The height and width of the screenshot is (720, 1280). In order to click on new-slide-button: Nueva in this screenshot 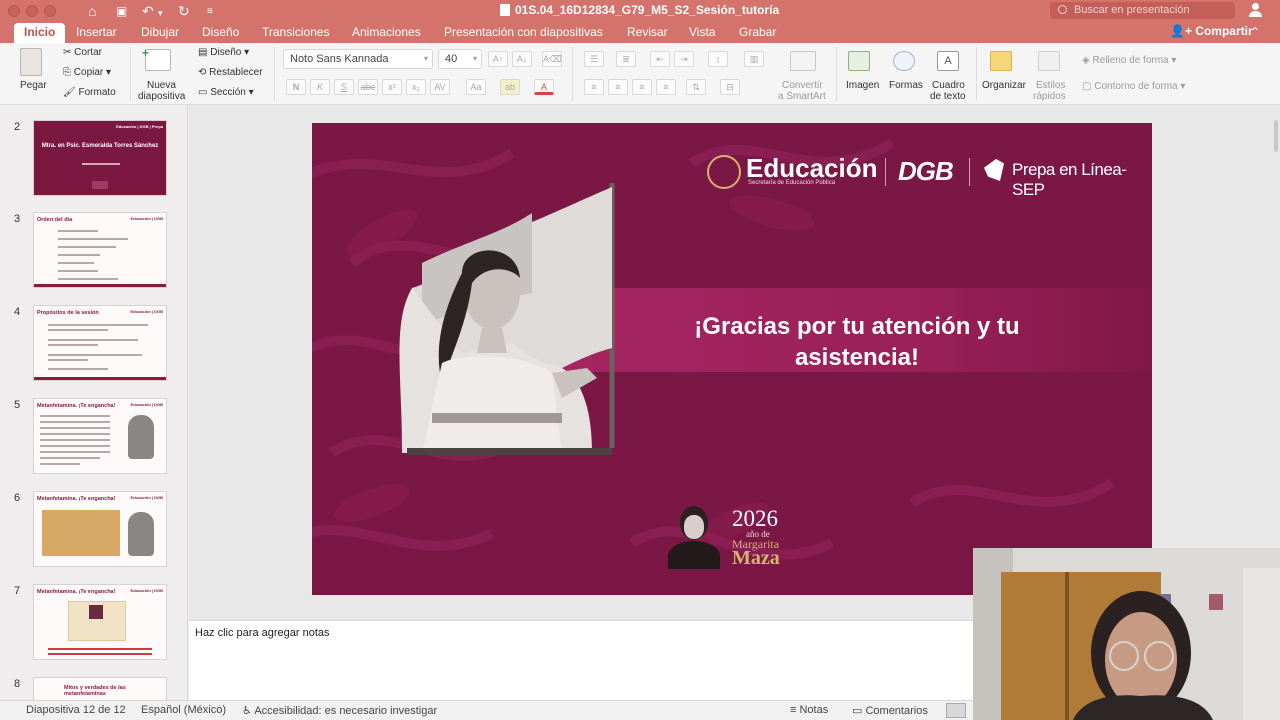, I will do `click(161, 85)`.